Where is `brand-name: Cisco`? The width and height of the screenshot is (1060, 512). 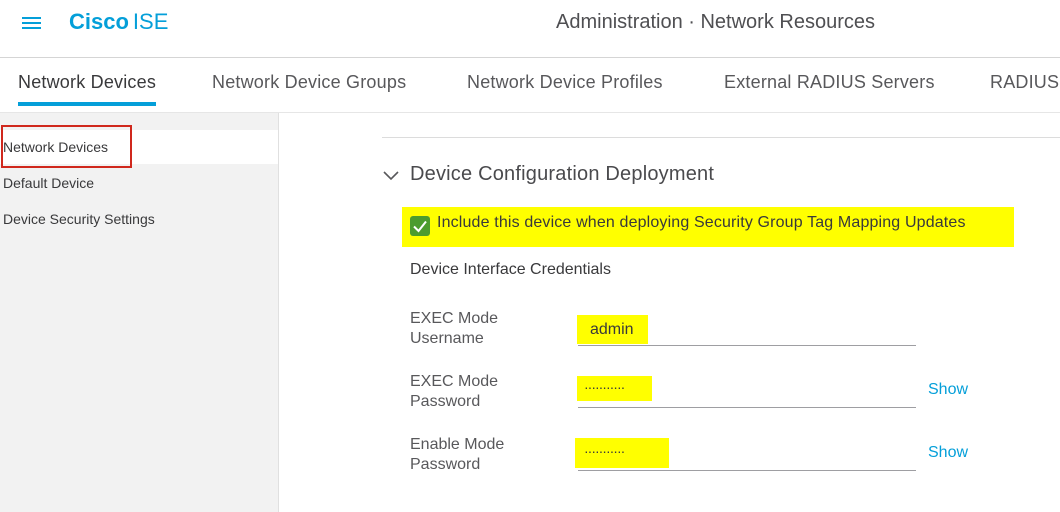 brand-name: Cisco is located at coordinates (99, 21).